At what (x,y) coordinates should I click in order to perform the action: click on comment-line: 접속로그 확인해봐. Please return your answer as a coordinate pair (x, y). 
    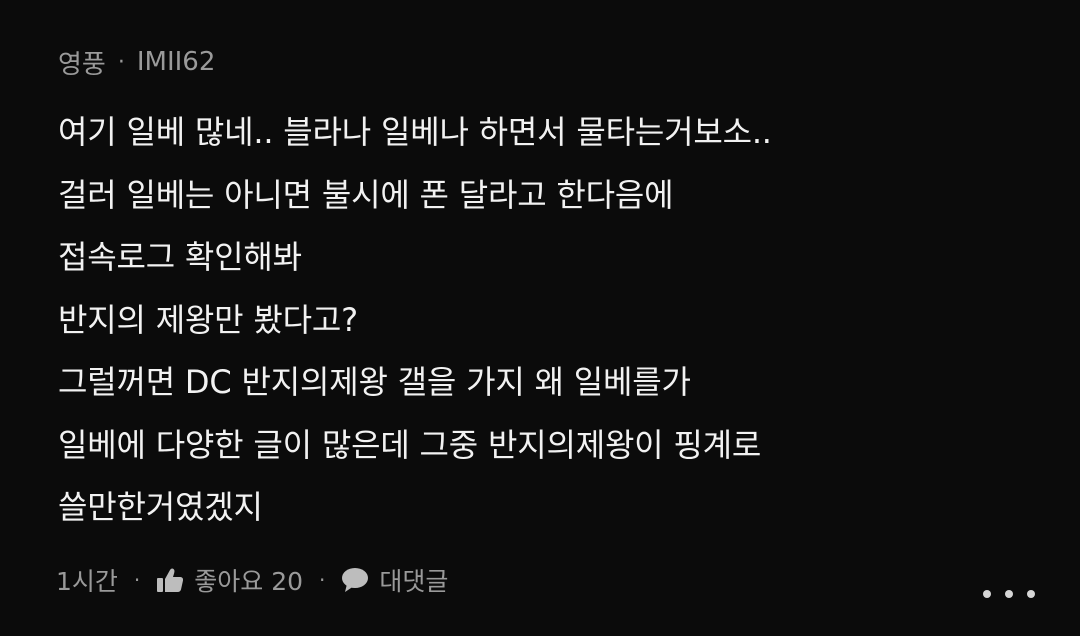
    Looking at the image, I should click on (180, 257).